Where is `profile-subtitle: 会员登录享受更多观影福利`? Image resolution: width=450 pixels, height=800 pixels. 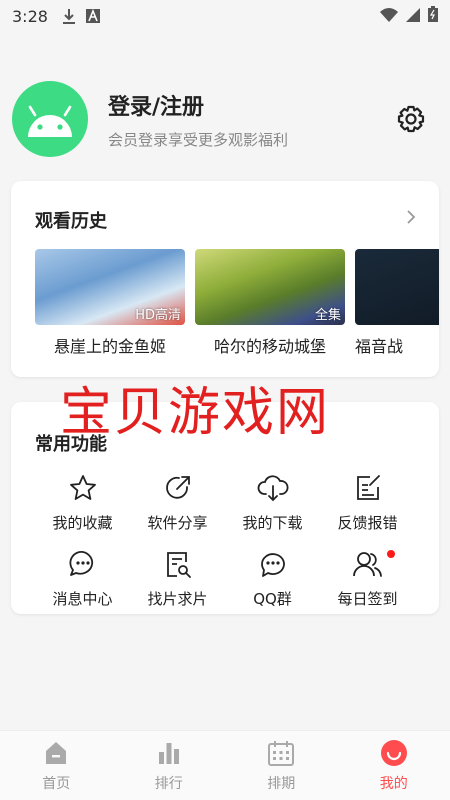 profile-subtitle: 会员登录享受更多观影福利 is located at coordinates (198, 139).